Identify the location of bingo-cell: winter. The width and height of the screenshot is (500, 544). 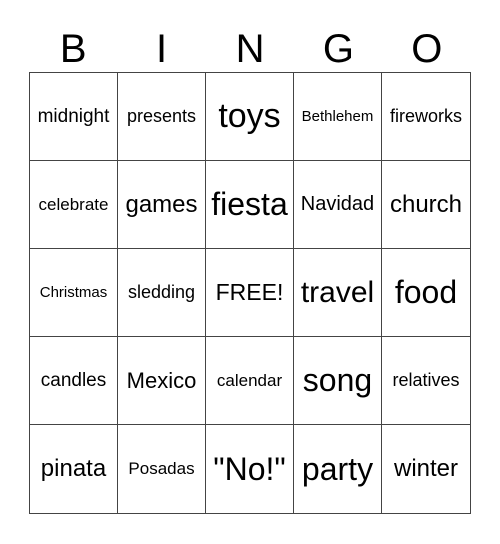
(426, 469).